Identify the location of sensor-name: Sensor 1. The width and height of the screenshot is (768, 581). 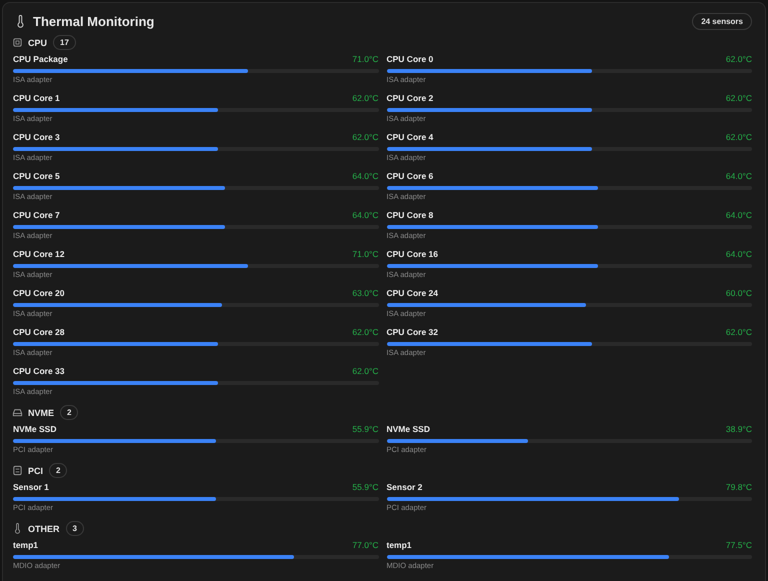
(31, 487).